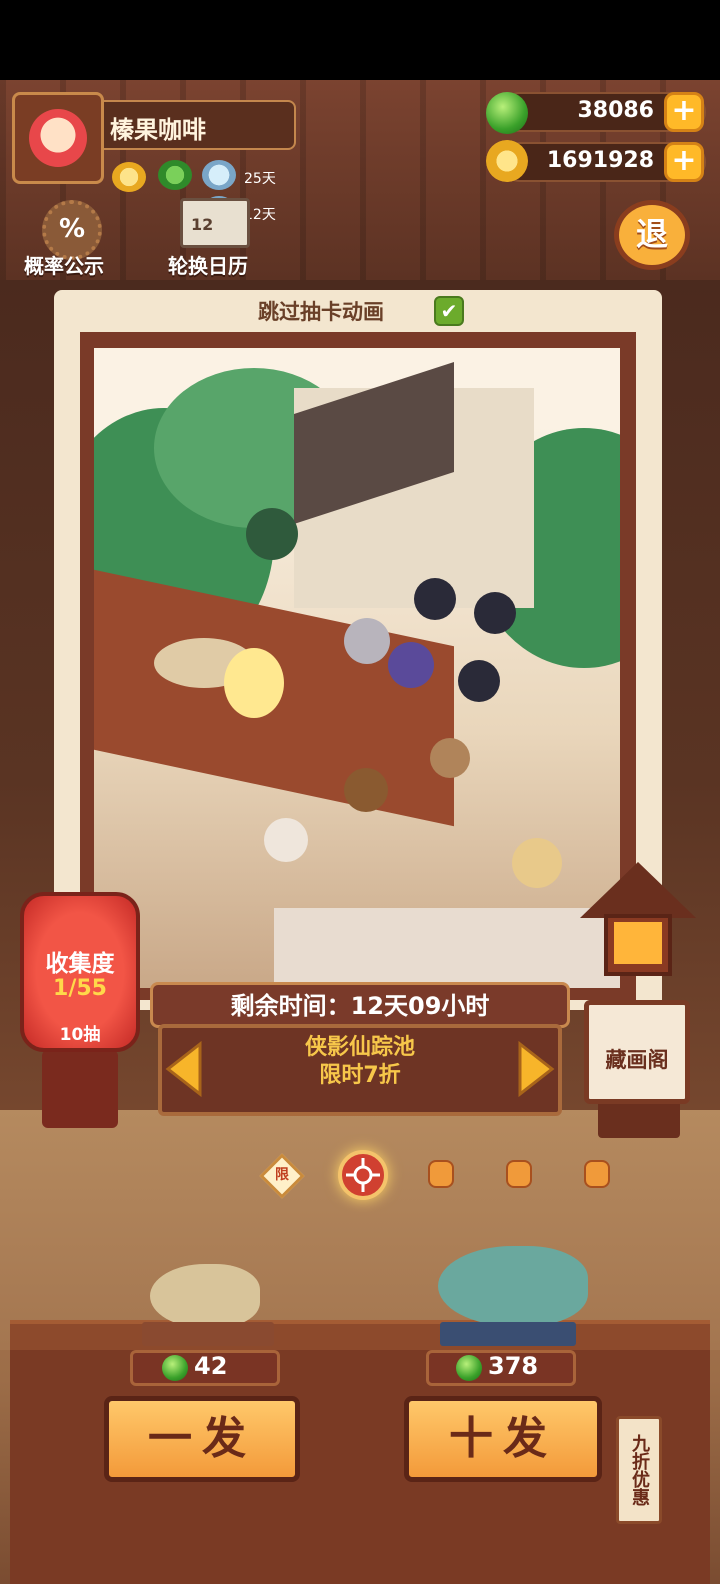 Image resolution: width=720 pixels, height=1584 pixels. Describe the element at coordinates (215, 223) in the screenshot. I see `calendar-icon: 12` at that location.